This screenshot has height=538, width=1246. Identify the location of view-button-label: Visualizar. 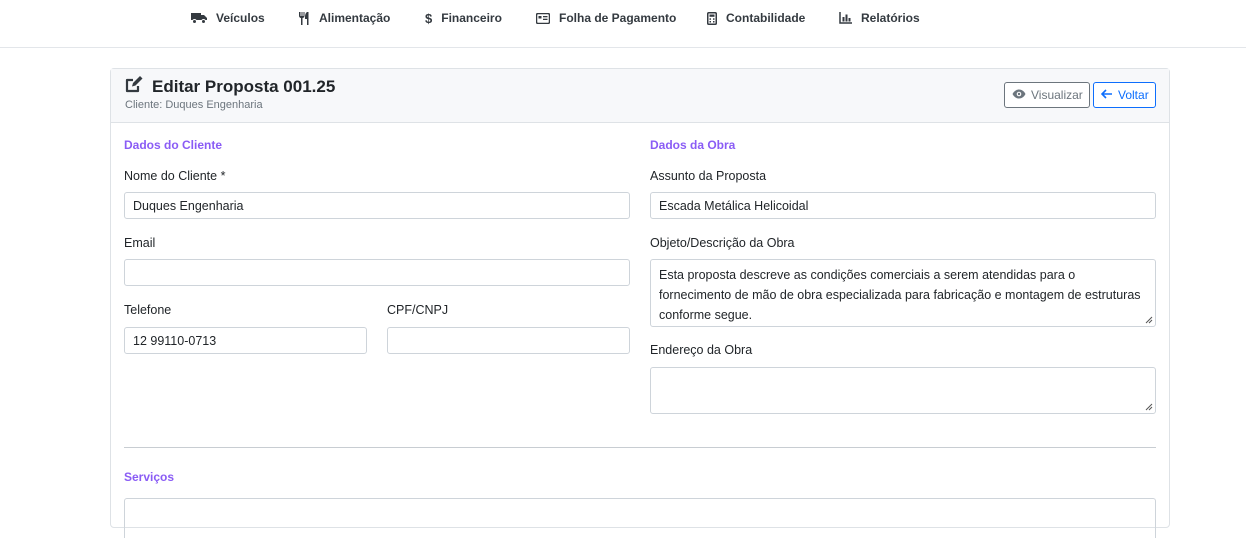
(1057, 95).